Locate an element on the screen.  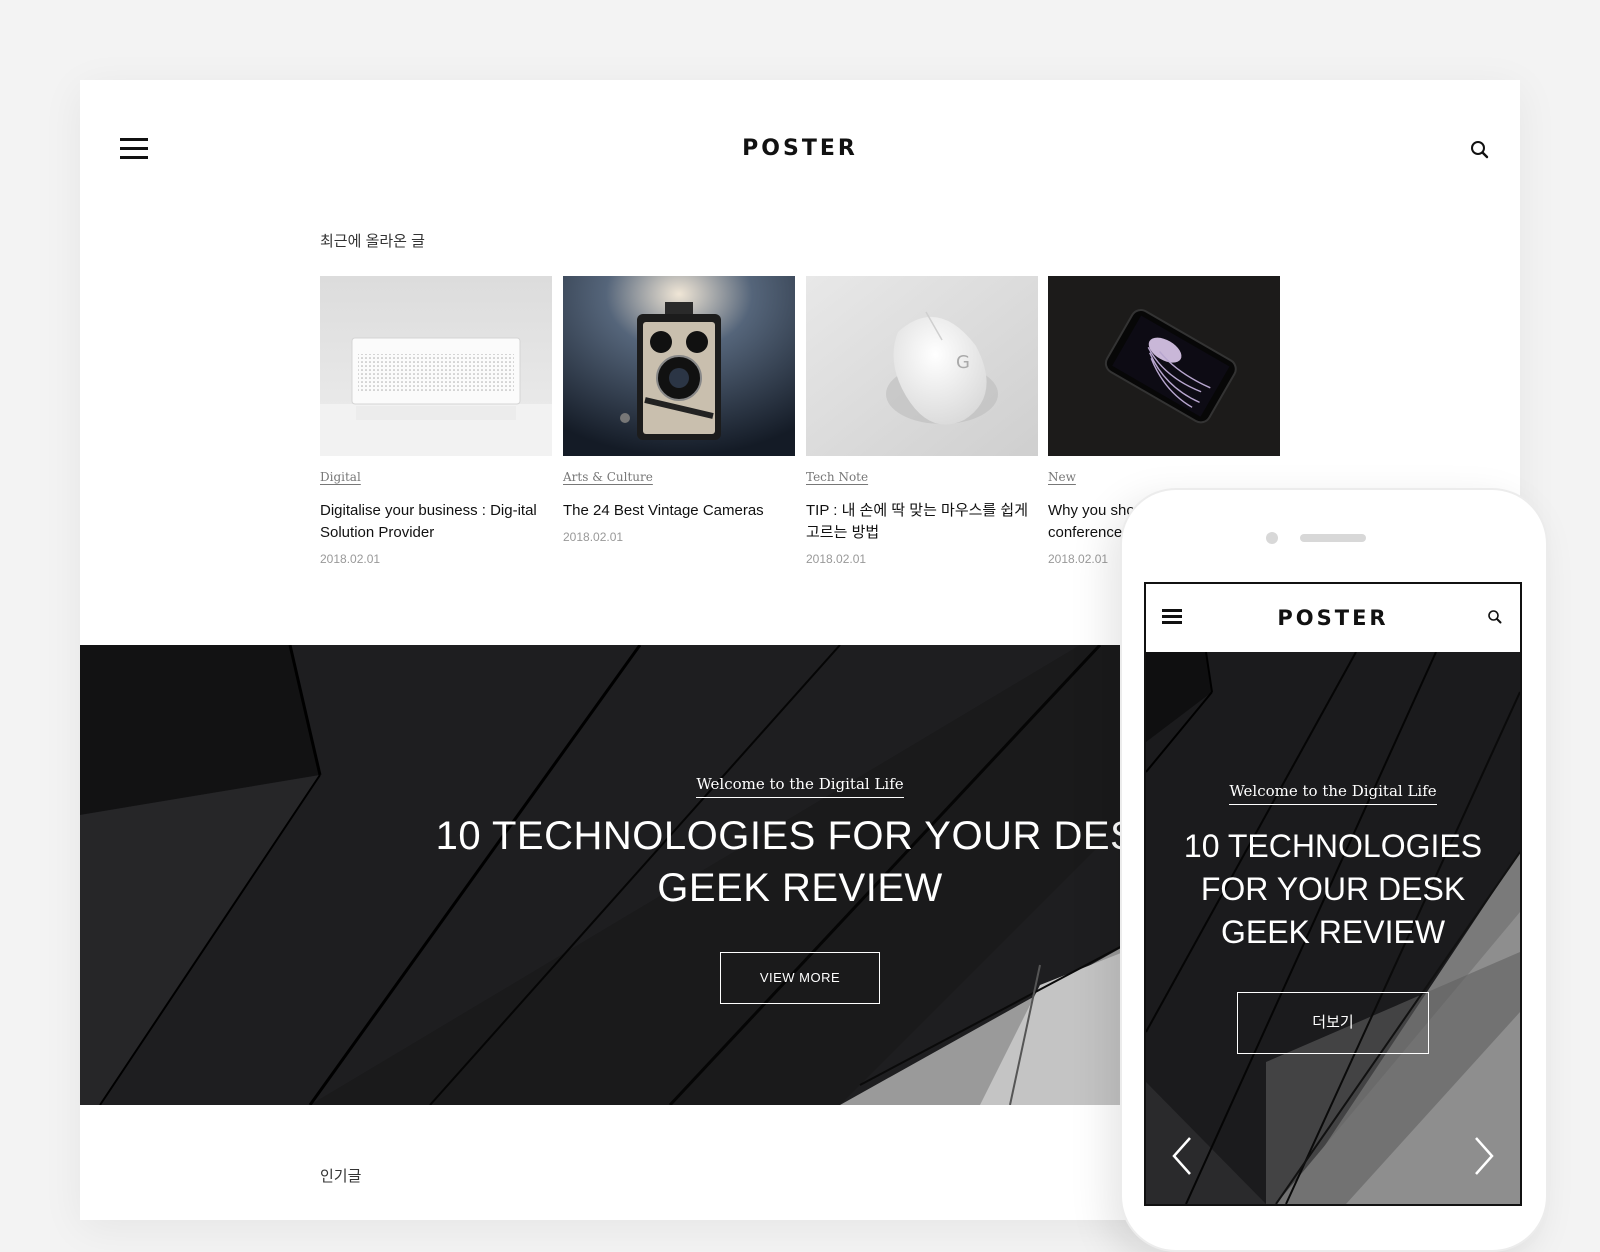
post-title: The 24 Best Vintage Cameras is located at coordinates (679, 511).